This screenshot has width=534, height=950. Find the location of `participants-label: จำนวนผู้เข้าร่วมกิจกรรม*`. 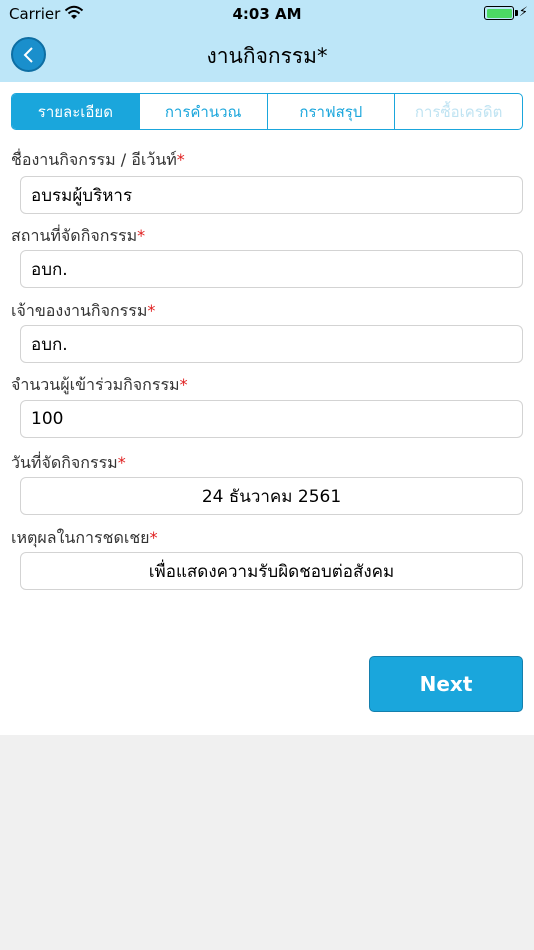

participants-label: จำนวนผู้เข้าร่วมกิจกรรม* is located at coordinates (99, 384).